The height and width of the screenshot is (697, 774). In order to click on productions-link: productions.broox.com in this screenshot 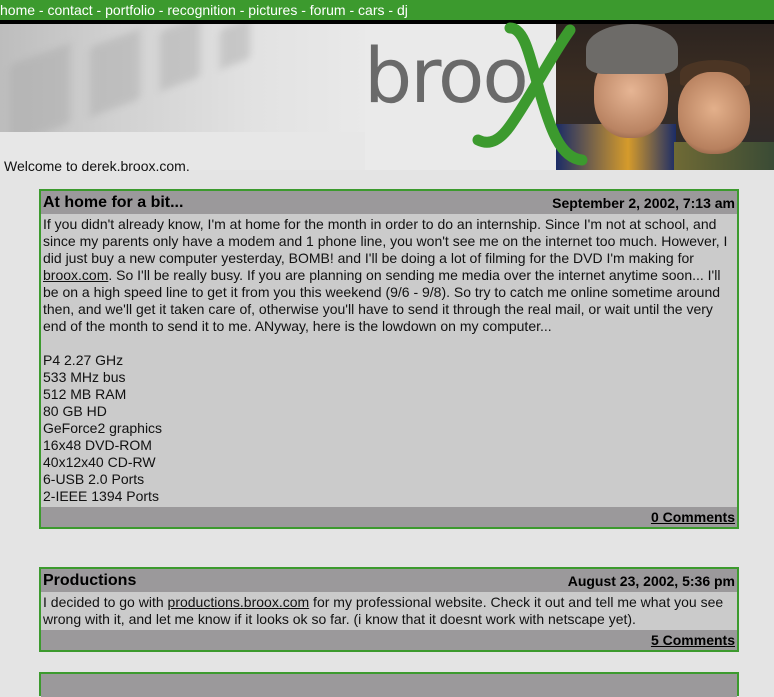, I will do `click(239, 602)`.